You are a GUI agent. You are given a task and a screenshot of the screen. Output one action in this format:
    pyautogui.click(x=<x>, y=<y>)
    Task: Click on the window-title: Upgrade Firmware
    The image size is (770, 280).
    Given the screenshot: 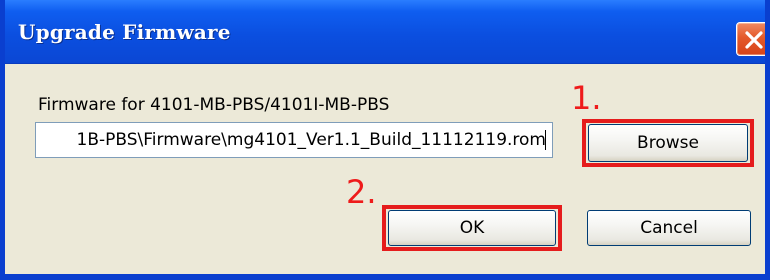 What is the action you would take?
    pyautogui.click(x=124, y=32)
    